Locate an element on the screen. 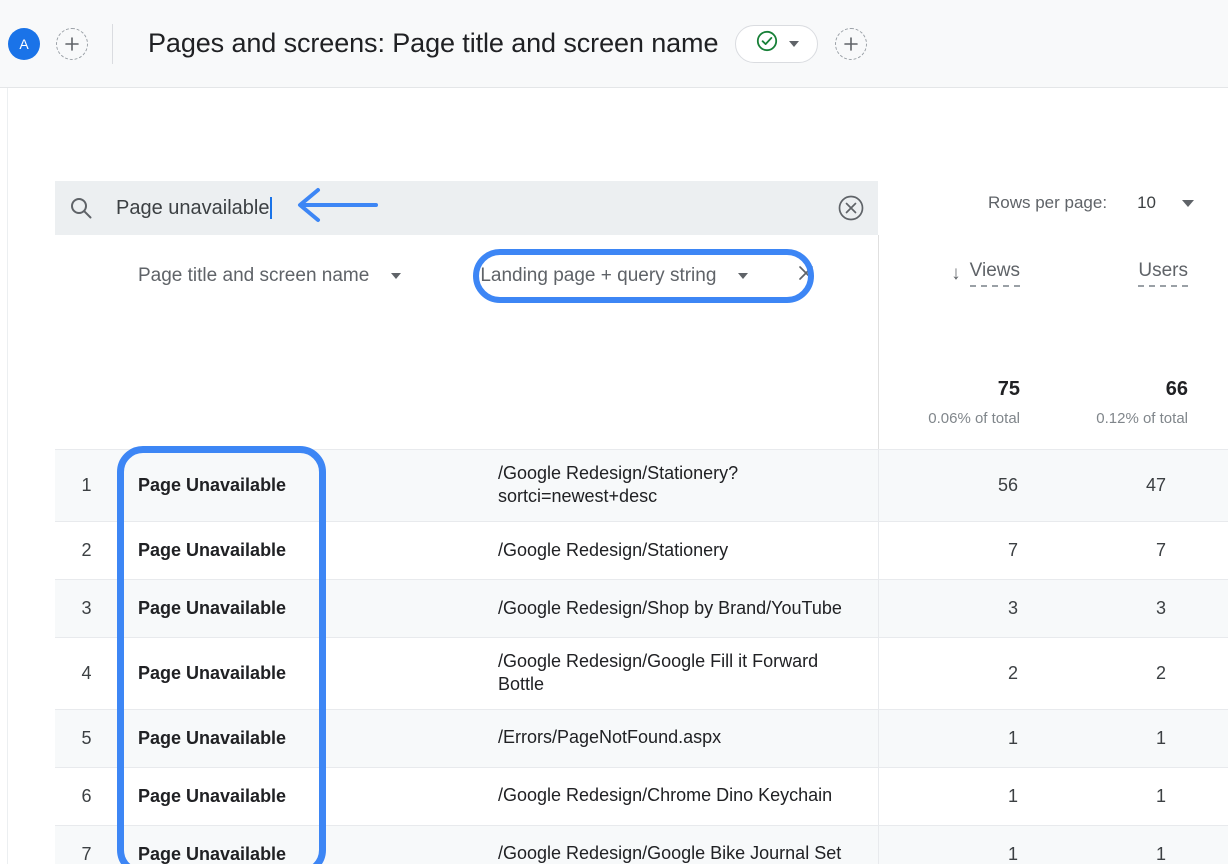  cell-landing-page: /Google Redesign/Shop by Brand/YouTube is located at coordinates (688, 608).